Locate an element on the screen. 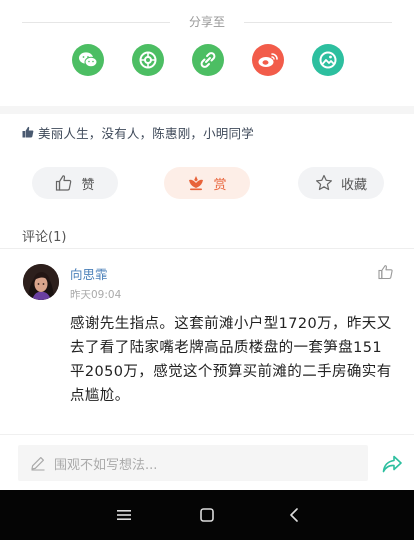  avatar is located at coordinates (41, 282).